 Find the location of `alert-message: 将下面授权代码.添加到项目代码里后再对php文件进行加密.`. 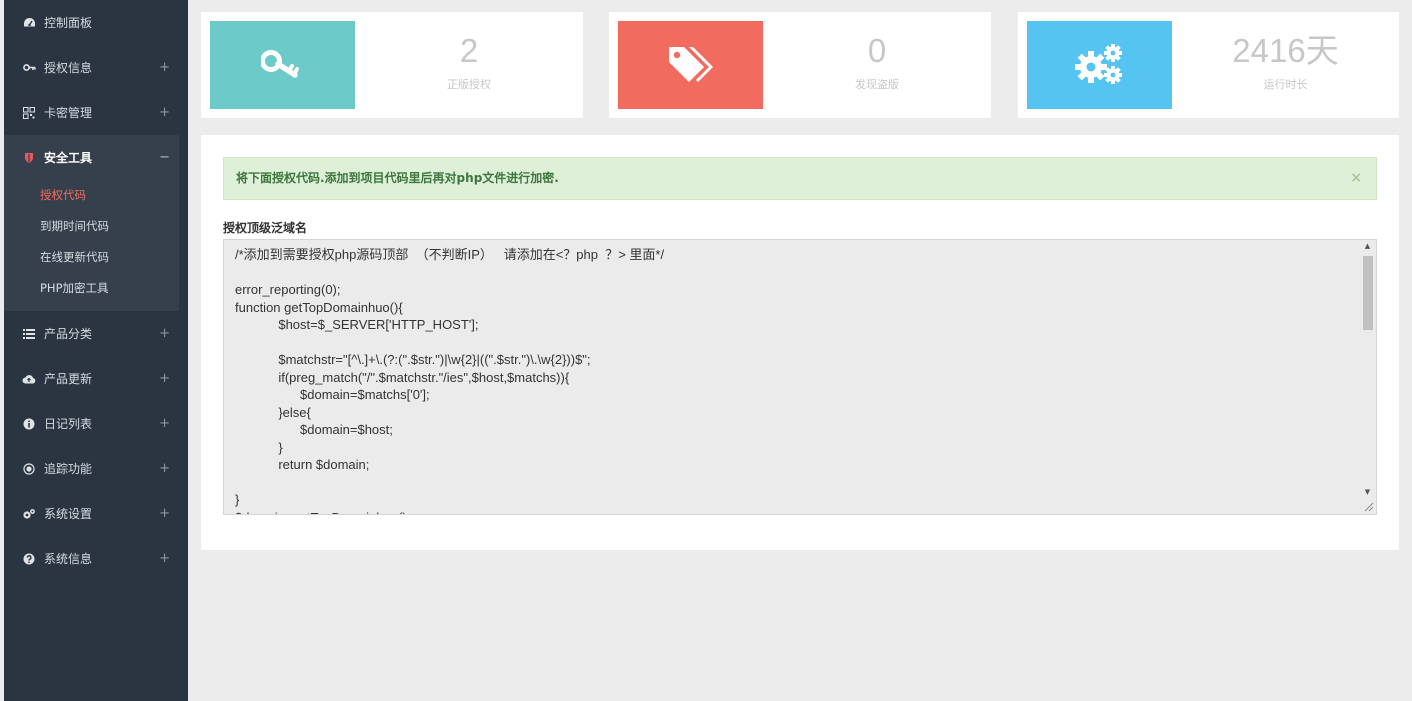

alert-message: 将下面授权代码.添加到项目代码里后再对php文件进行加密. is located at coordinates (397, 178).